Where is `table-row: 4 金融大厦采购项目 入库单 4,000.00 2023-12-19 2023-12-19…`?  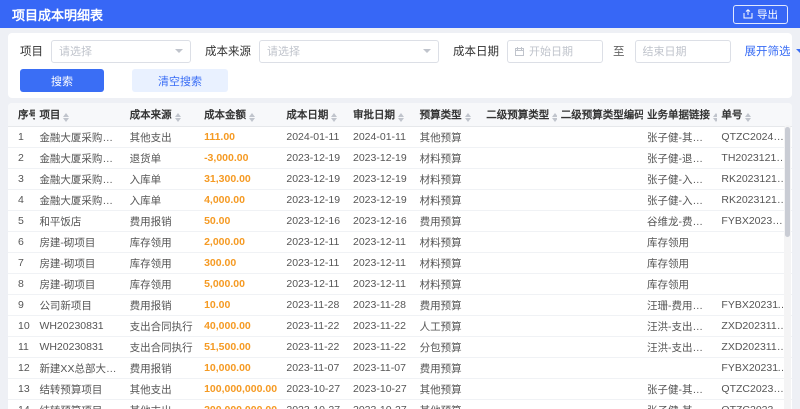 table-row: 4 金融大厦采购项目 入库单 4,000.00 2023-12-19 2023-12-19… is located at coordinates (400, 200).